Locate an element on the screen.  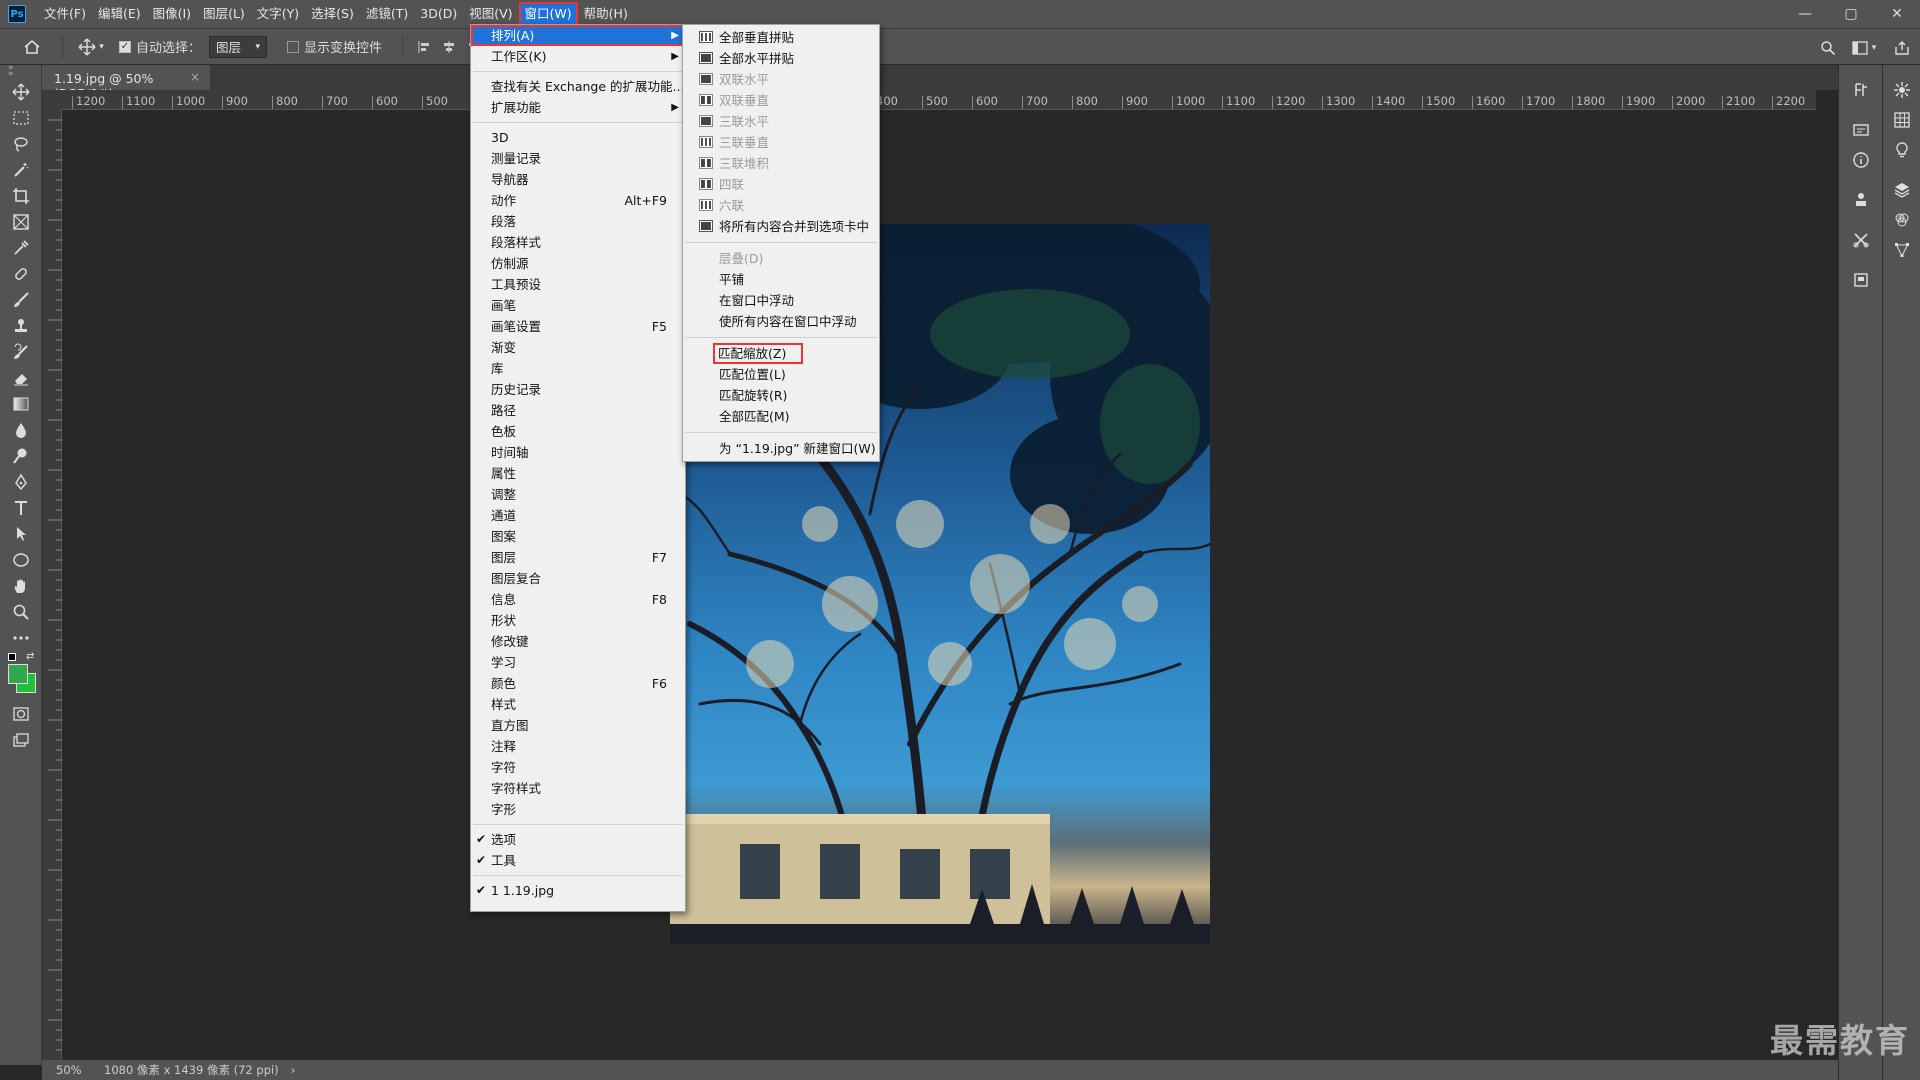
show-transform-checkbox is located at coordinates (293, 46).